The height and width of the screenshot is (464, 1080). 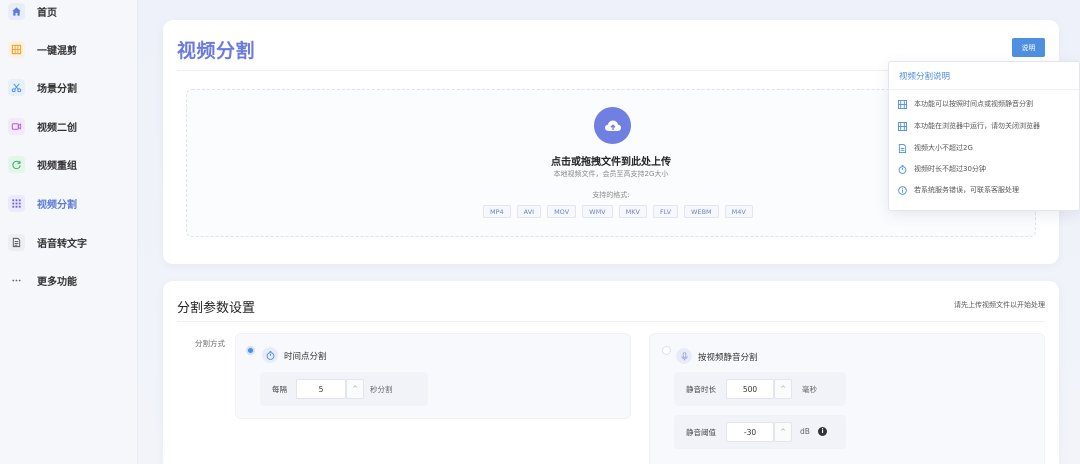 What do you see at coordinates (562, 211) in the screenshot?
I see `format-tag: MOV` at bounding box center [562, 211].